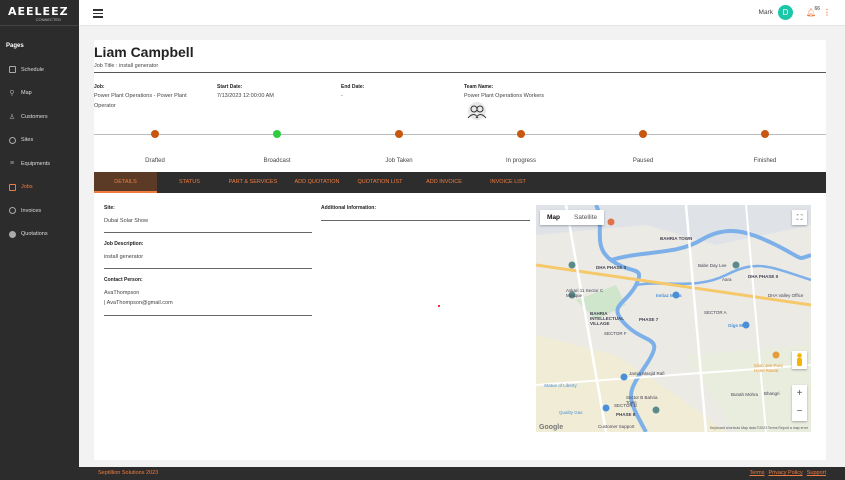 The width and height of the screenshot is (845, 480). I want to click on shield-icon, so click(12, 140).